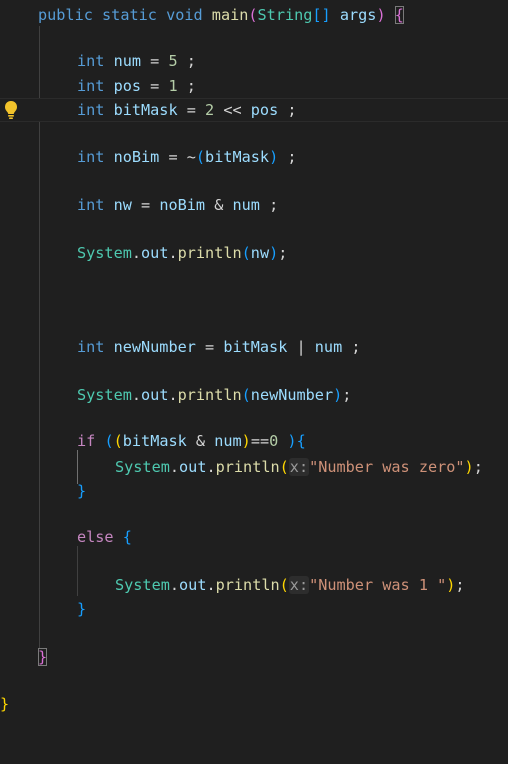  What do you see at coordinates (109, 441) in the screenshot?
I see `paren-open-outer: (` at bounding box center [109, 441].